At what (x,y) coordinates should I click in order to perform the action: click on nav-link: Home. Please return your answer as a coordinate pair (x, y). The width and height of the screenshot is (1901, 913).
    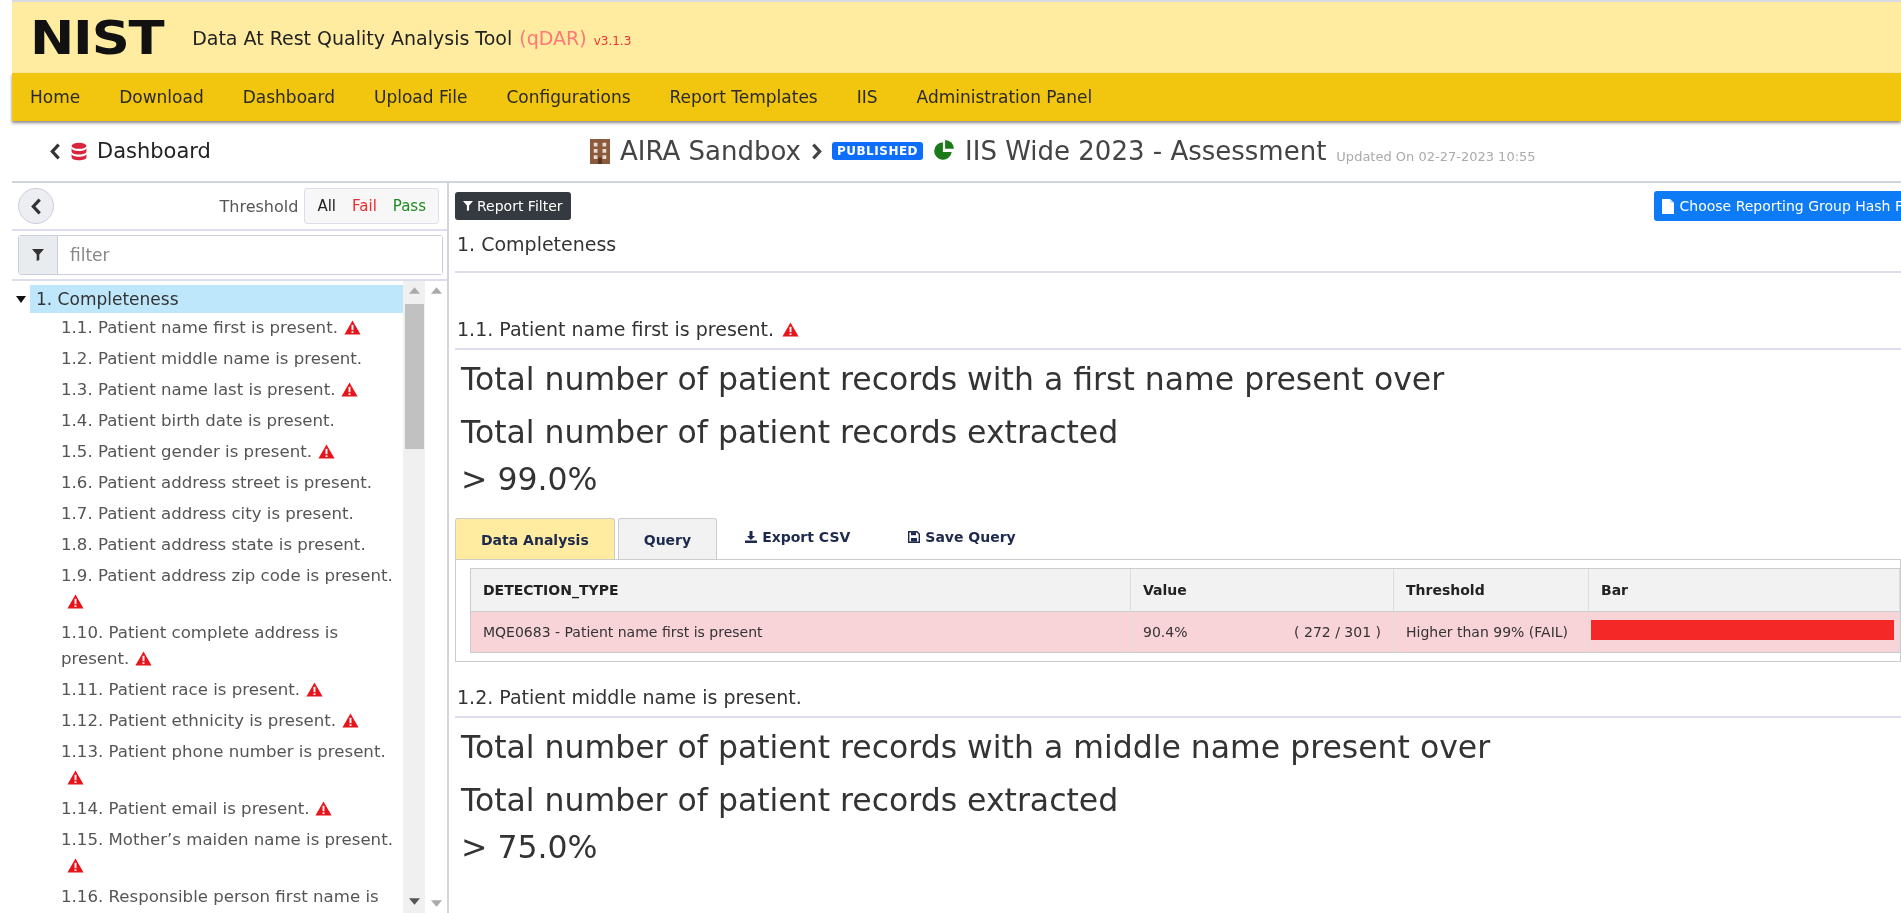
    Looking at the image, I should click on (55, 97).